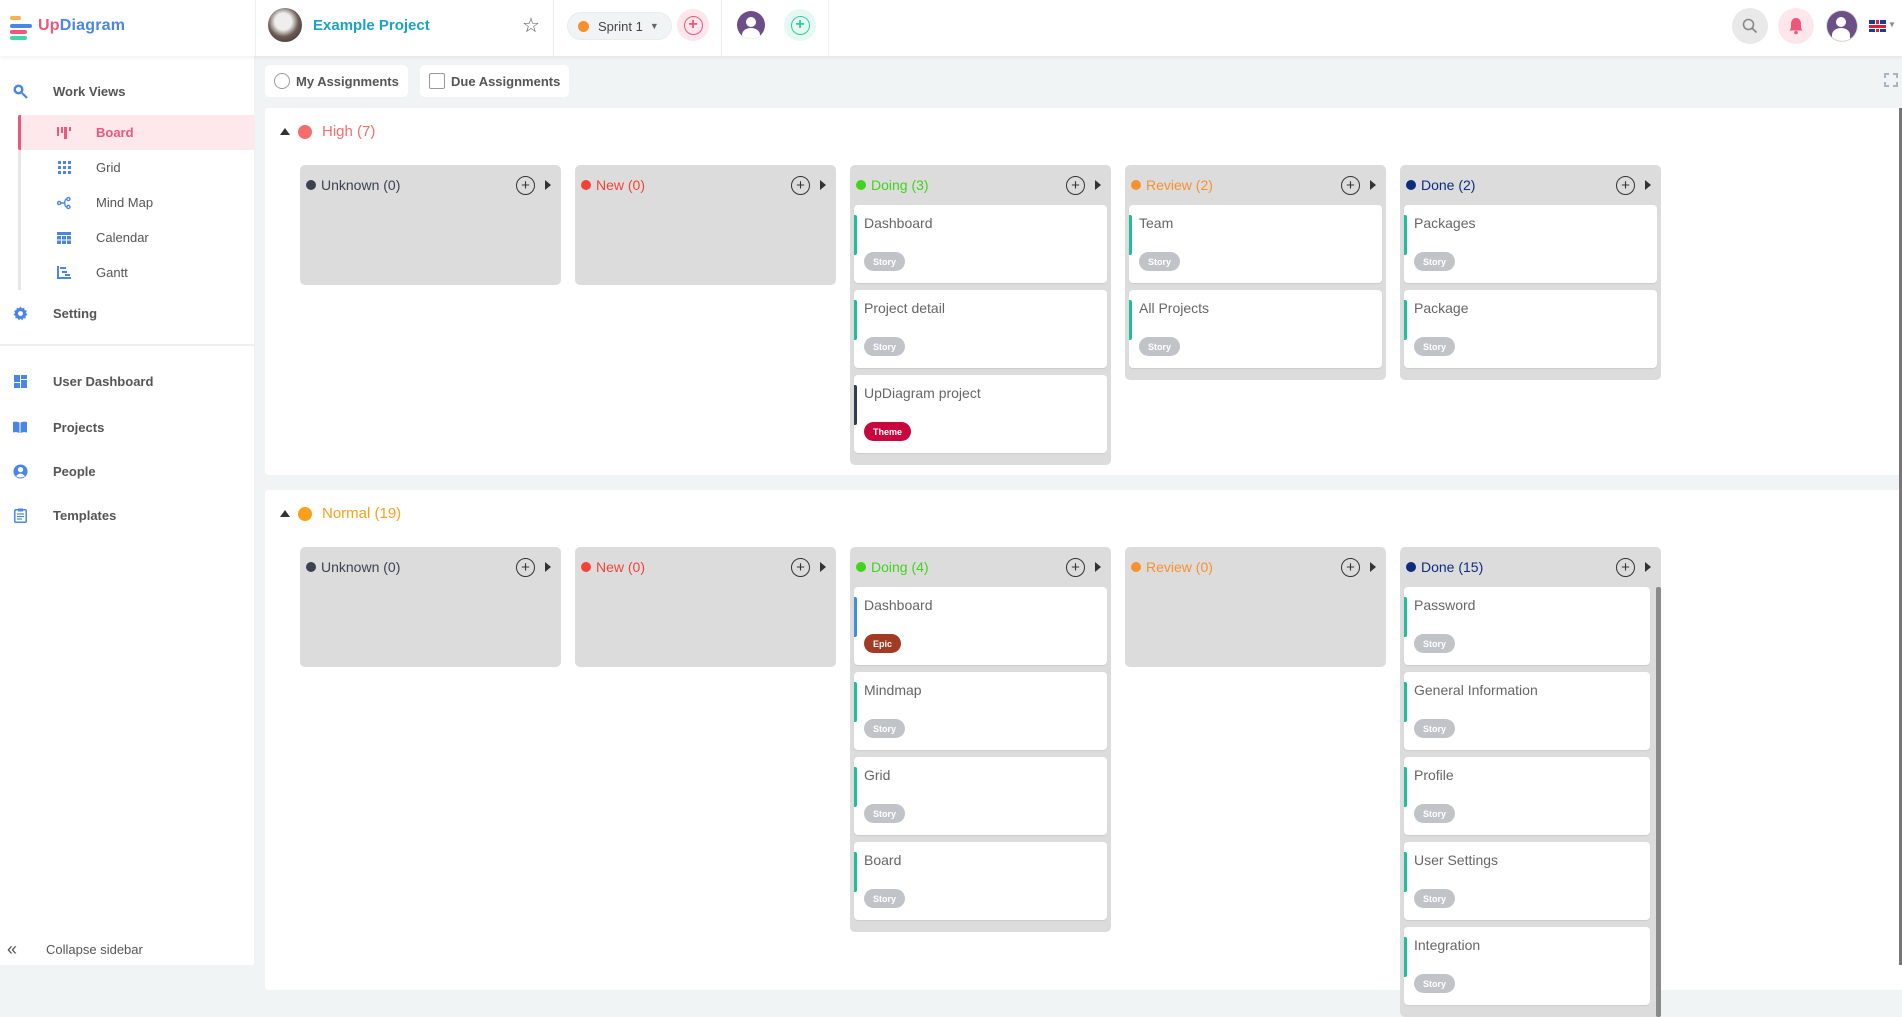 Image resolution: width=1902 pixels, height=1017 pixels. I want to click on sidebar-item-calendar: Calendar, so click(138, 237).